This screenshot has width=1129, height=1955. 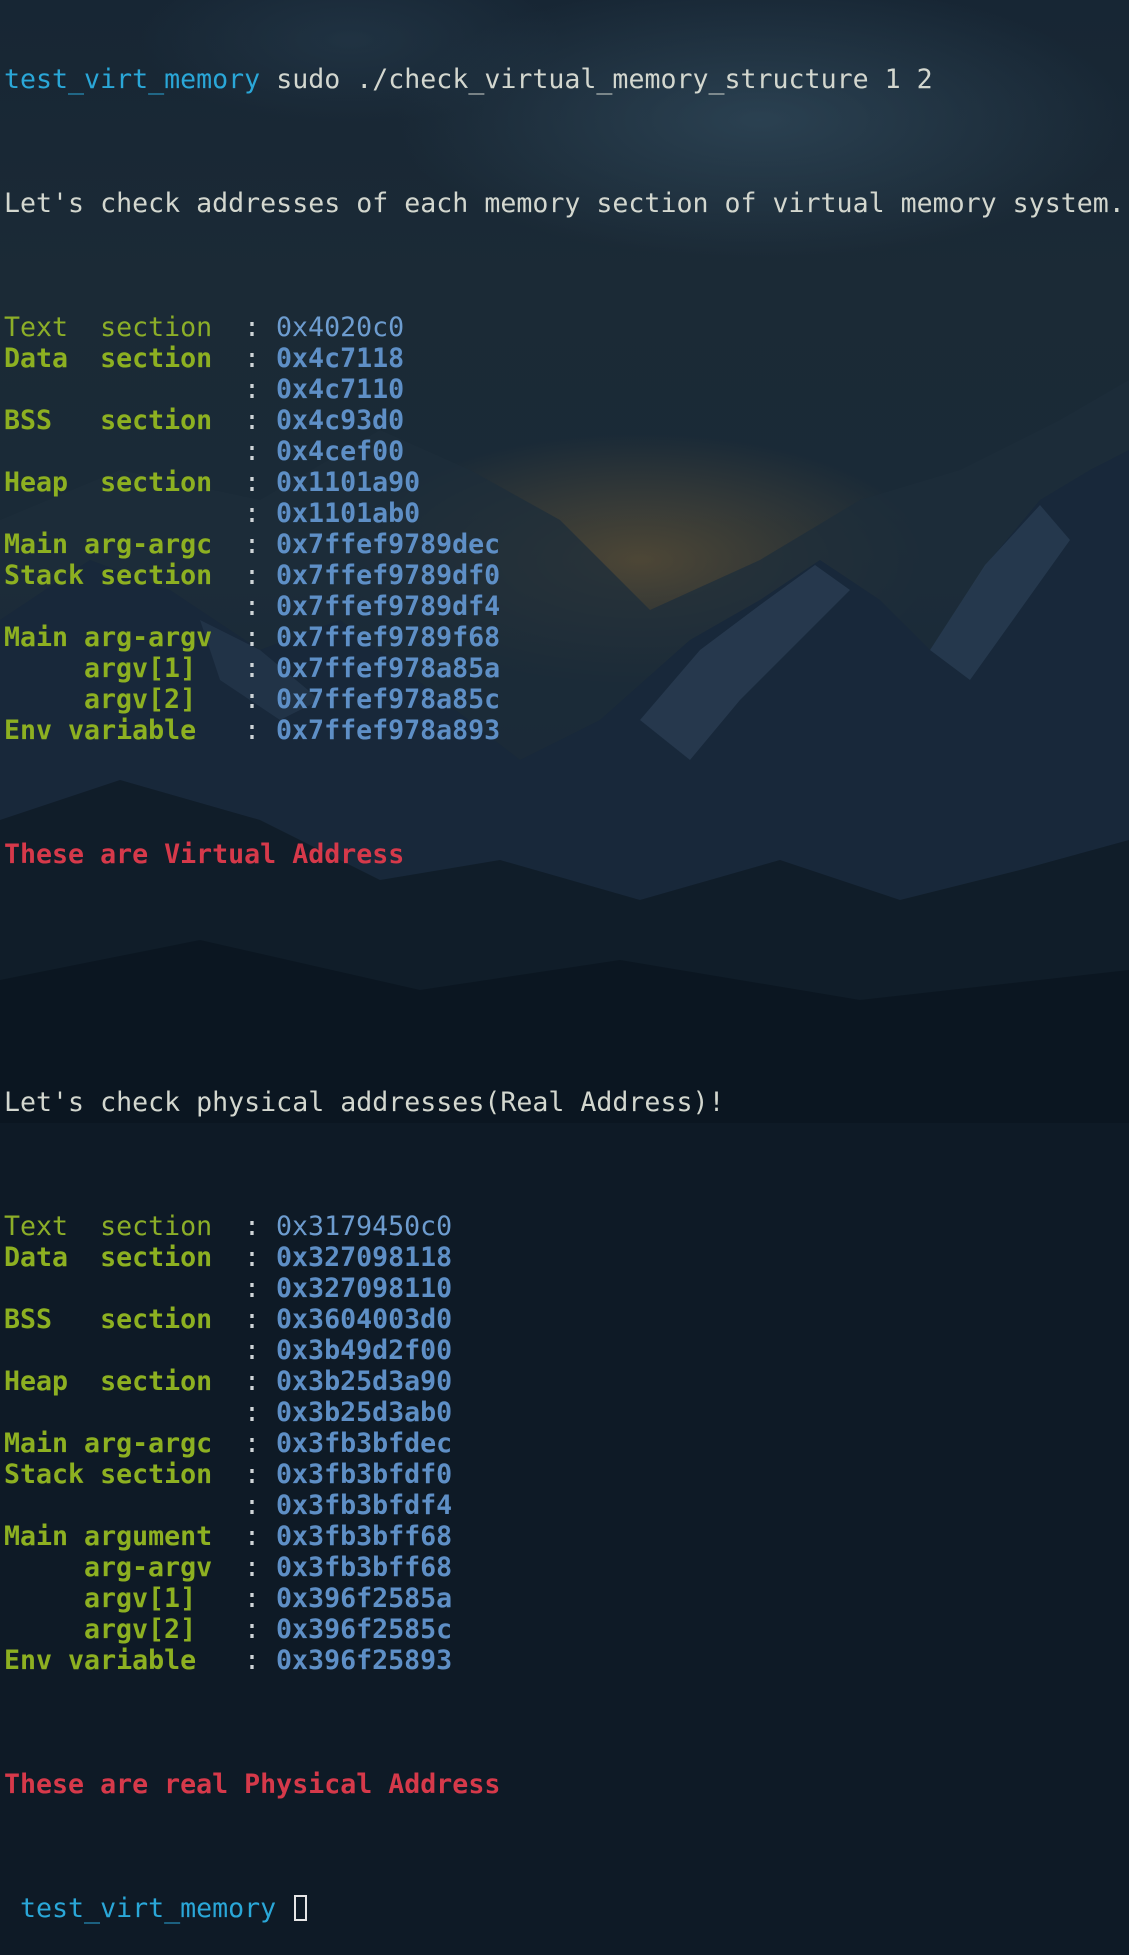 I want to click on row-address: 0x3604003d0, so click(x=364, y=1319).